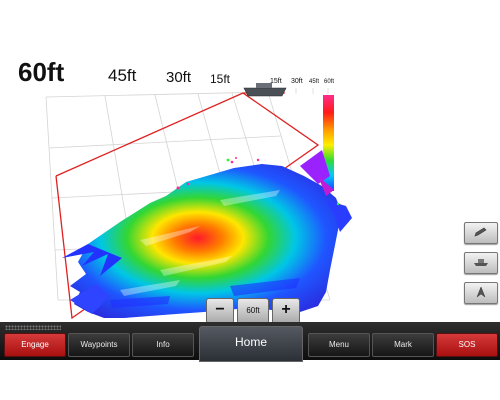 The height and width of the screenshot is (400, 500). What do you see at coordinates (329, 82) in the screenshot?
I see `far-range-label-60ft: 60ft` at bounding box center [329, 82].